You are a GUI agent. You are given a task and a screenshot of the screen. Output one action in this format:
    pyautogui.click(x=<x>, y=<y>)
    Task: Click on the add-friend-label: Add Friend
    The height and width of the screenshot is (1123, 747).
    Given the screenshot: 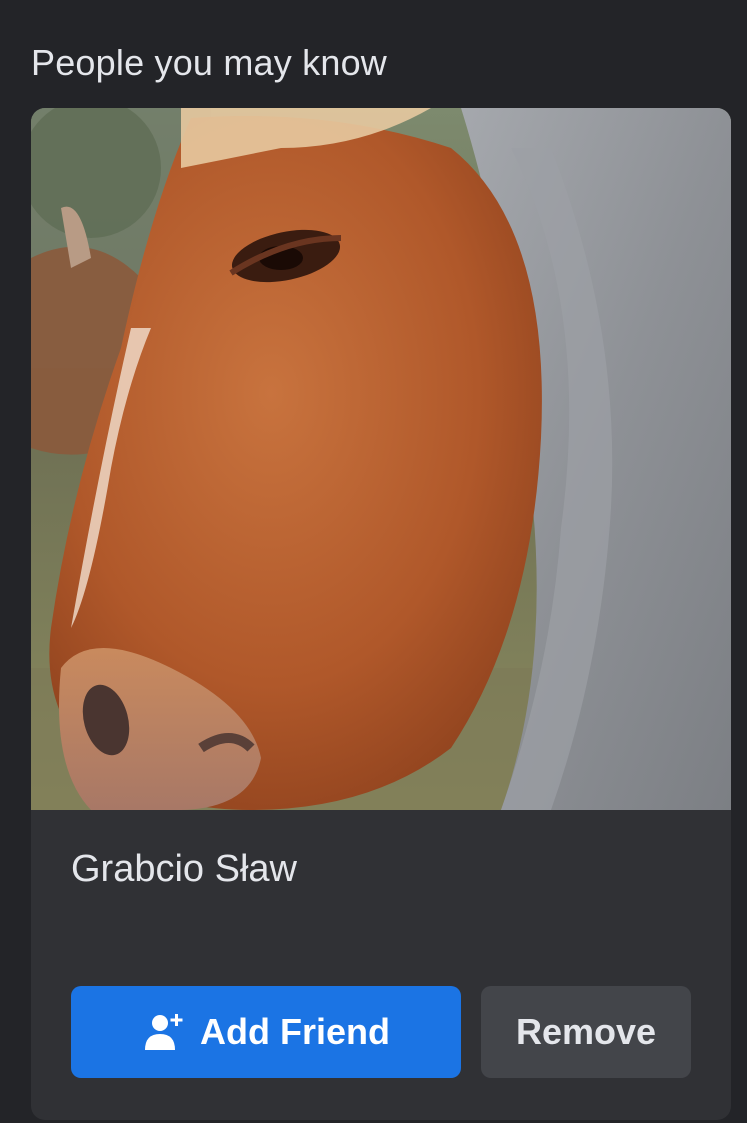 What is the action you would take?
    pyautogui.click(x=295, y=1031)
    